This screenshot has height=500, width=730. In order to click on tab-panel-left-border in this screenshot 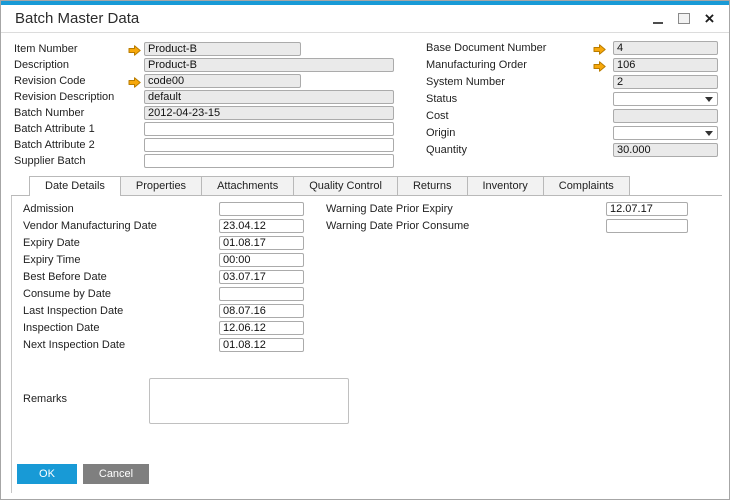, I will do `click(11, 344)`.